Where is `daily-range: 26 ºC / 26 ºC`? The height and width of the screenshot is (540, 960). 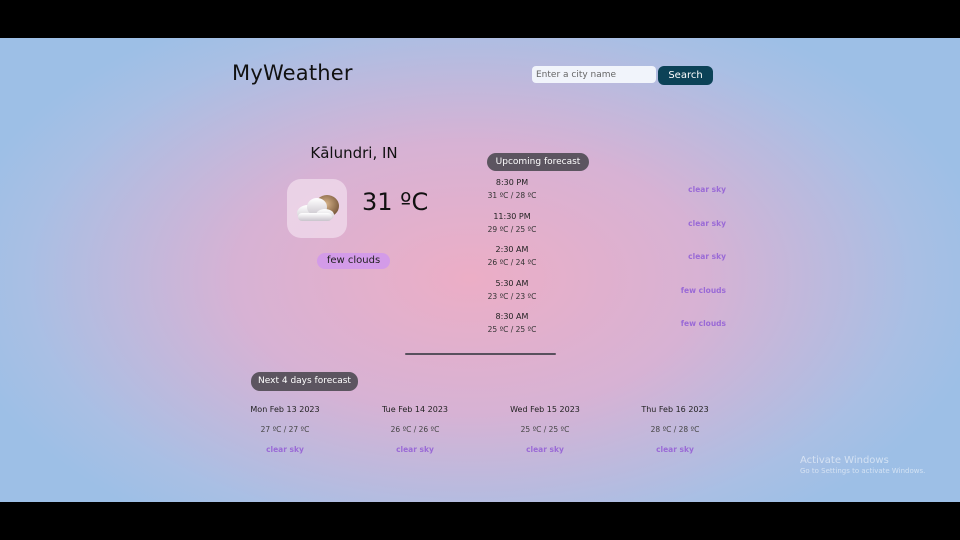 daily-range: 26 ºC / 26 ºC is located at coordinates (415, 429).